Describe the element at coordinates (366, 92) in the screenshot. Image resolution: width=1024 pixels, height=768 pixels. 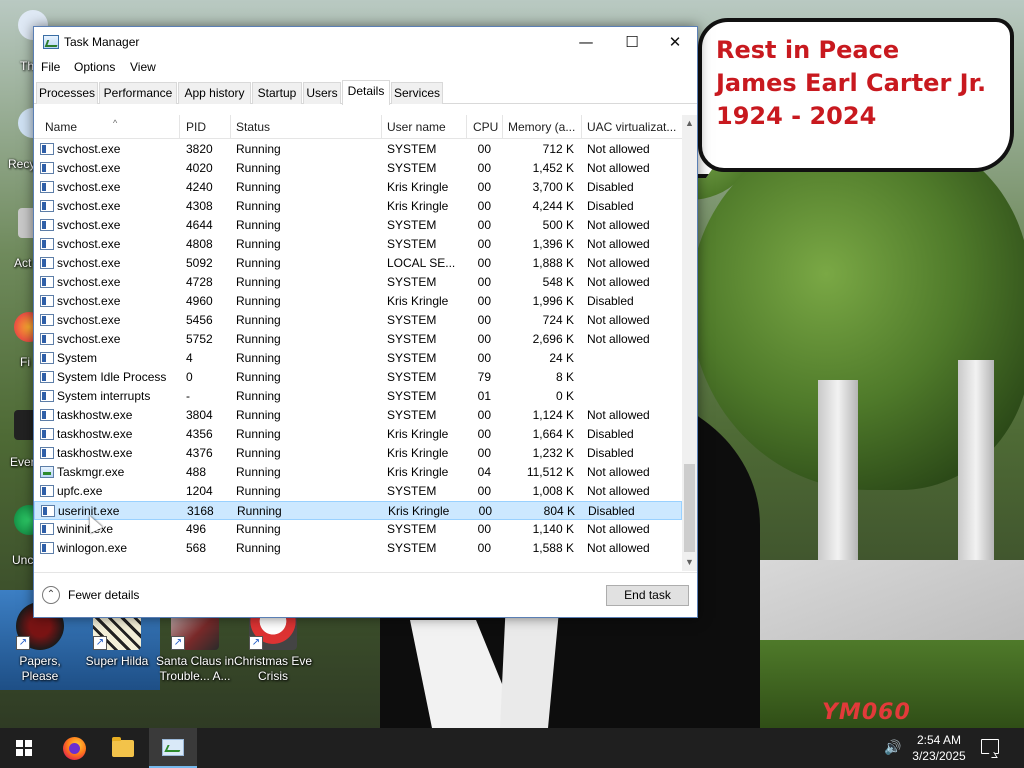
I see `tab-details: Details` at that location.